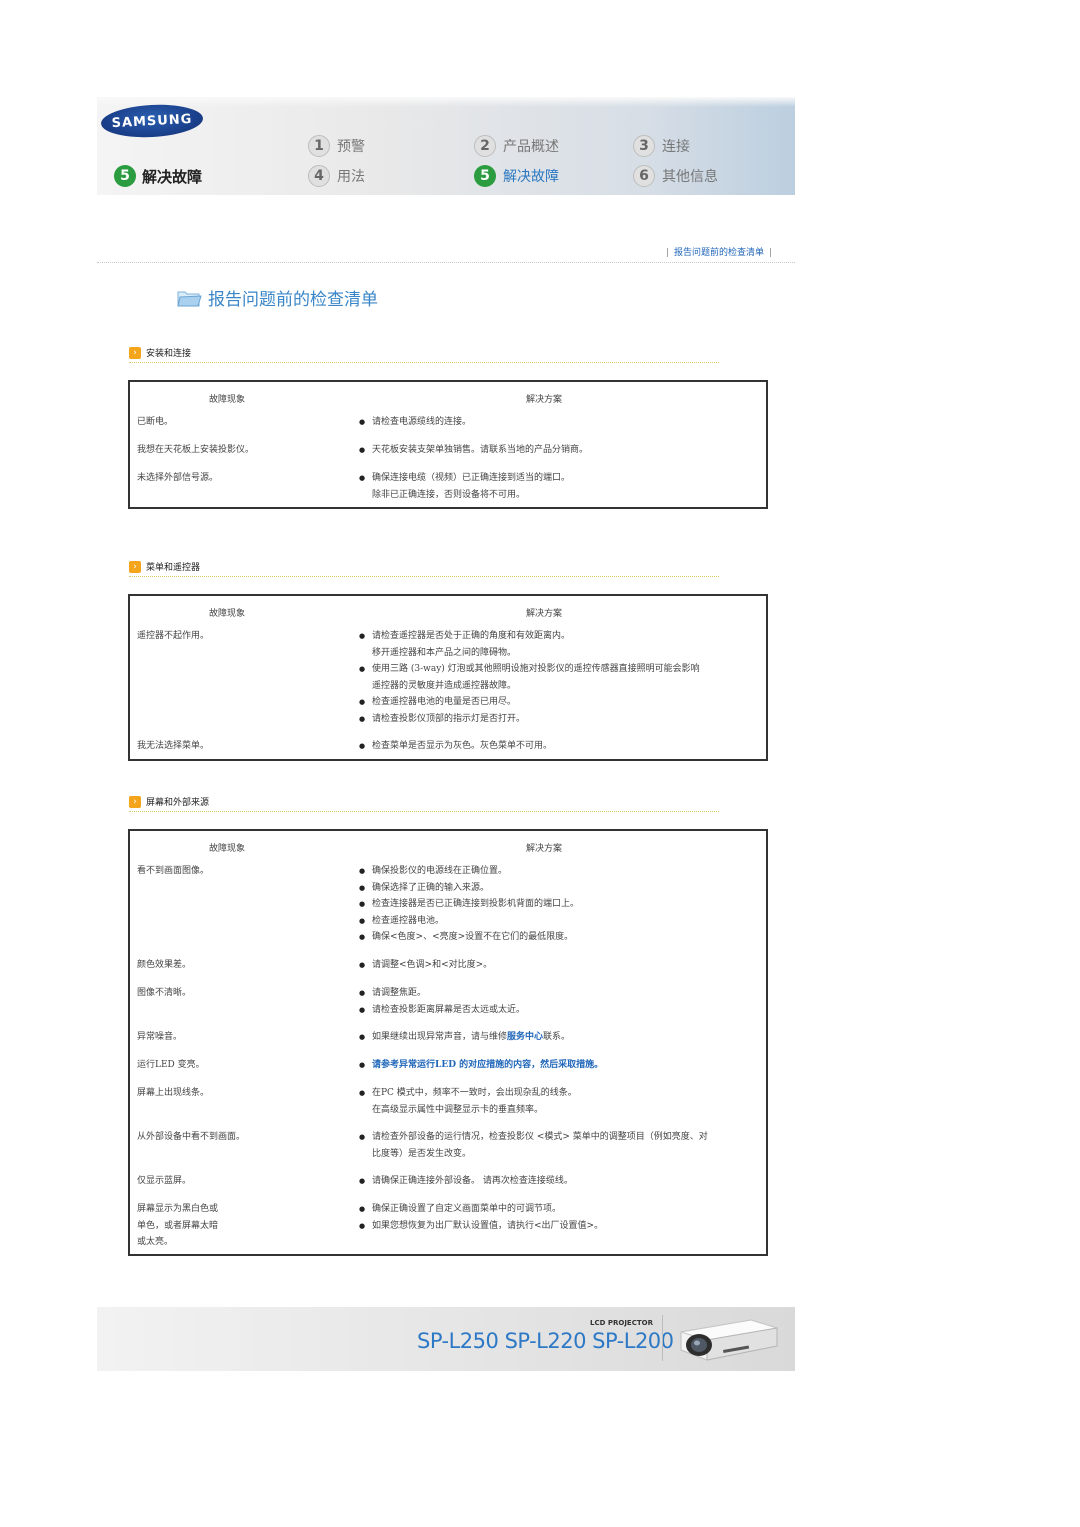  Describe the element at coordinates (336, 176) in the screenshot. I see `nav-item-usage: 4 用法` at that location.